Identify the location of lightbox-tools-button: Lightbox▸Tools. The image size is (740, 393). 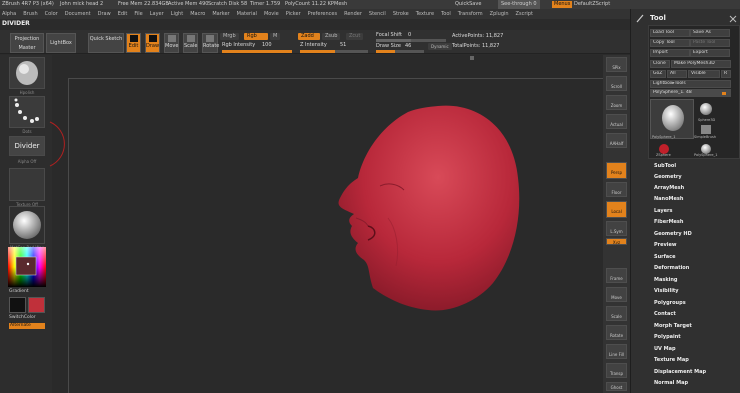
(690, 84).